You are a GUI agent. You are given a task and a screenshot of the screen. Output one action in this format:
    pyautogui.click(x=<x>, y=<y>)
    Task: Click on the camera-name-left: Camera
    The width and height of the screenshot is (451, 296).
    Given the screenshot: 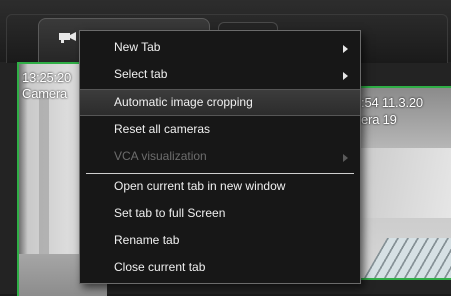 What is the action you would take?
    pyautogui.click(x=45, y=93)
    